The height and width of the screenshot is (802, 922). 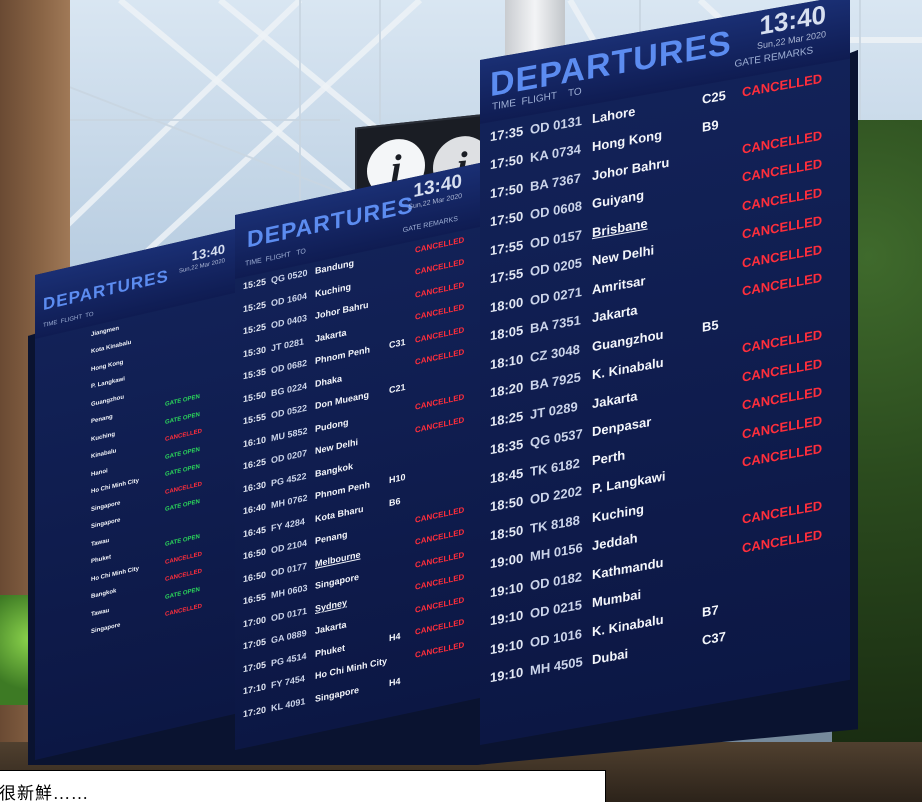 I want to click on flight-gate: C31, so click(x=397, y=343).